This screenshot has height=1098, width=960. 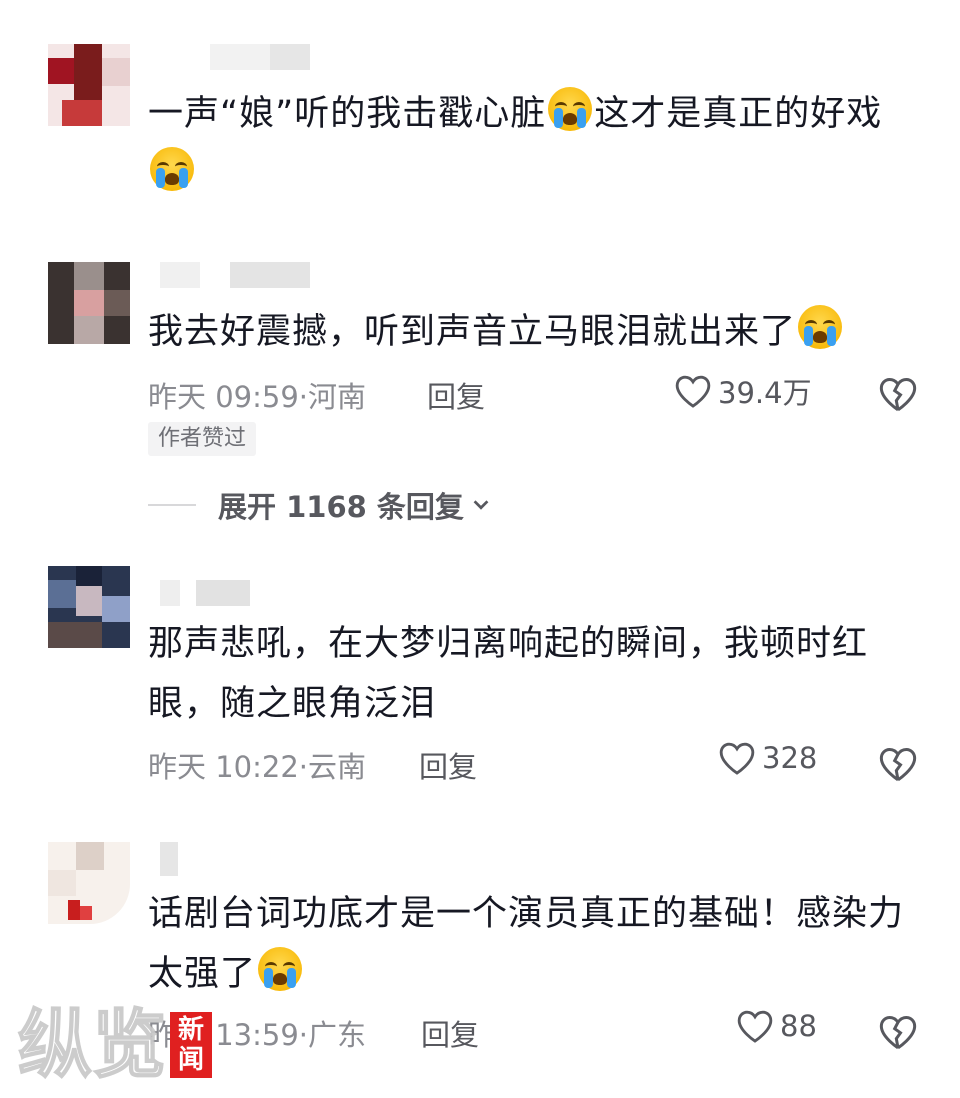 What do you see at coordinates (341, 507) in the screenshot?
I see `expand-replies-label: 展开 1168 条回复` at bounding box center [341, 507].